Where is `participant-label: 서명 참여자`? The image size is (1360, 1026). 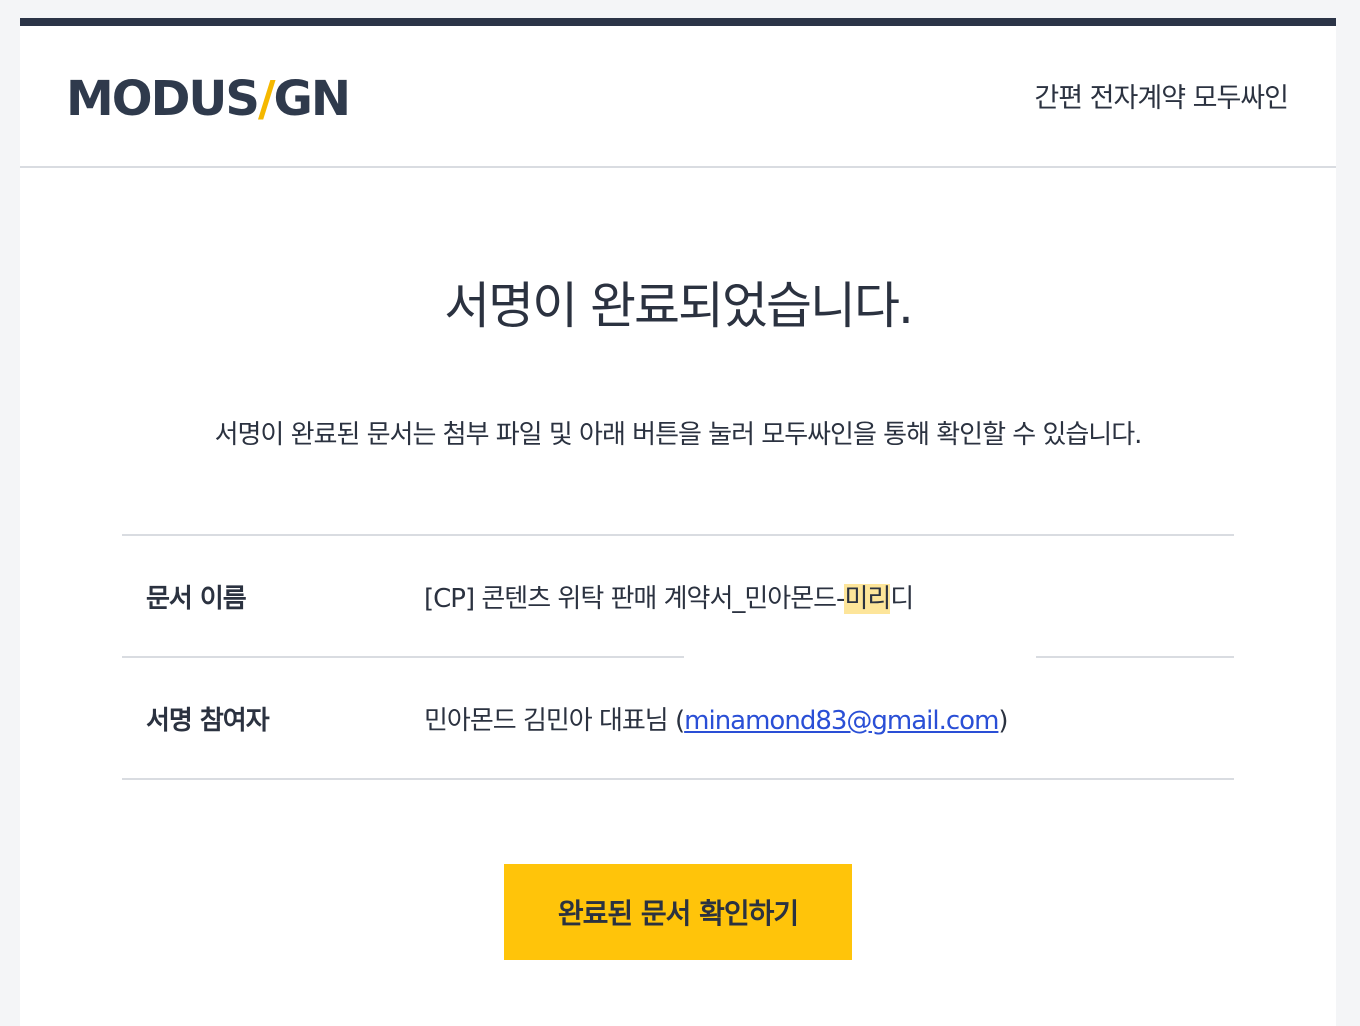 participant-label: 서명 참여자 is located at coordinates (208, 721).